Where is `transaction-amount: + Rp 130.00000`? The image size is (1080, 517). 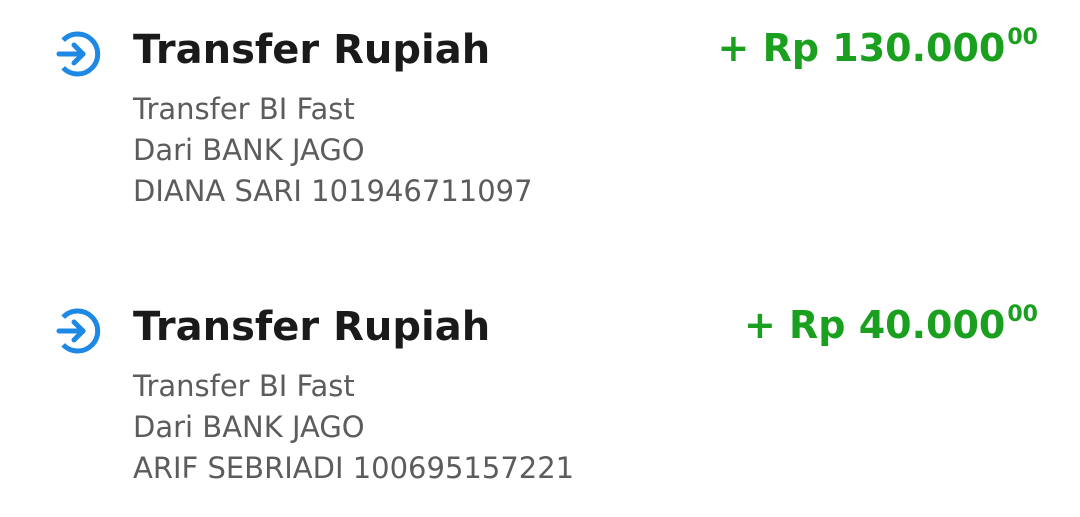 transaction-amount: + Rp 130.00000 is located at coordinates (878, 48).